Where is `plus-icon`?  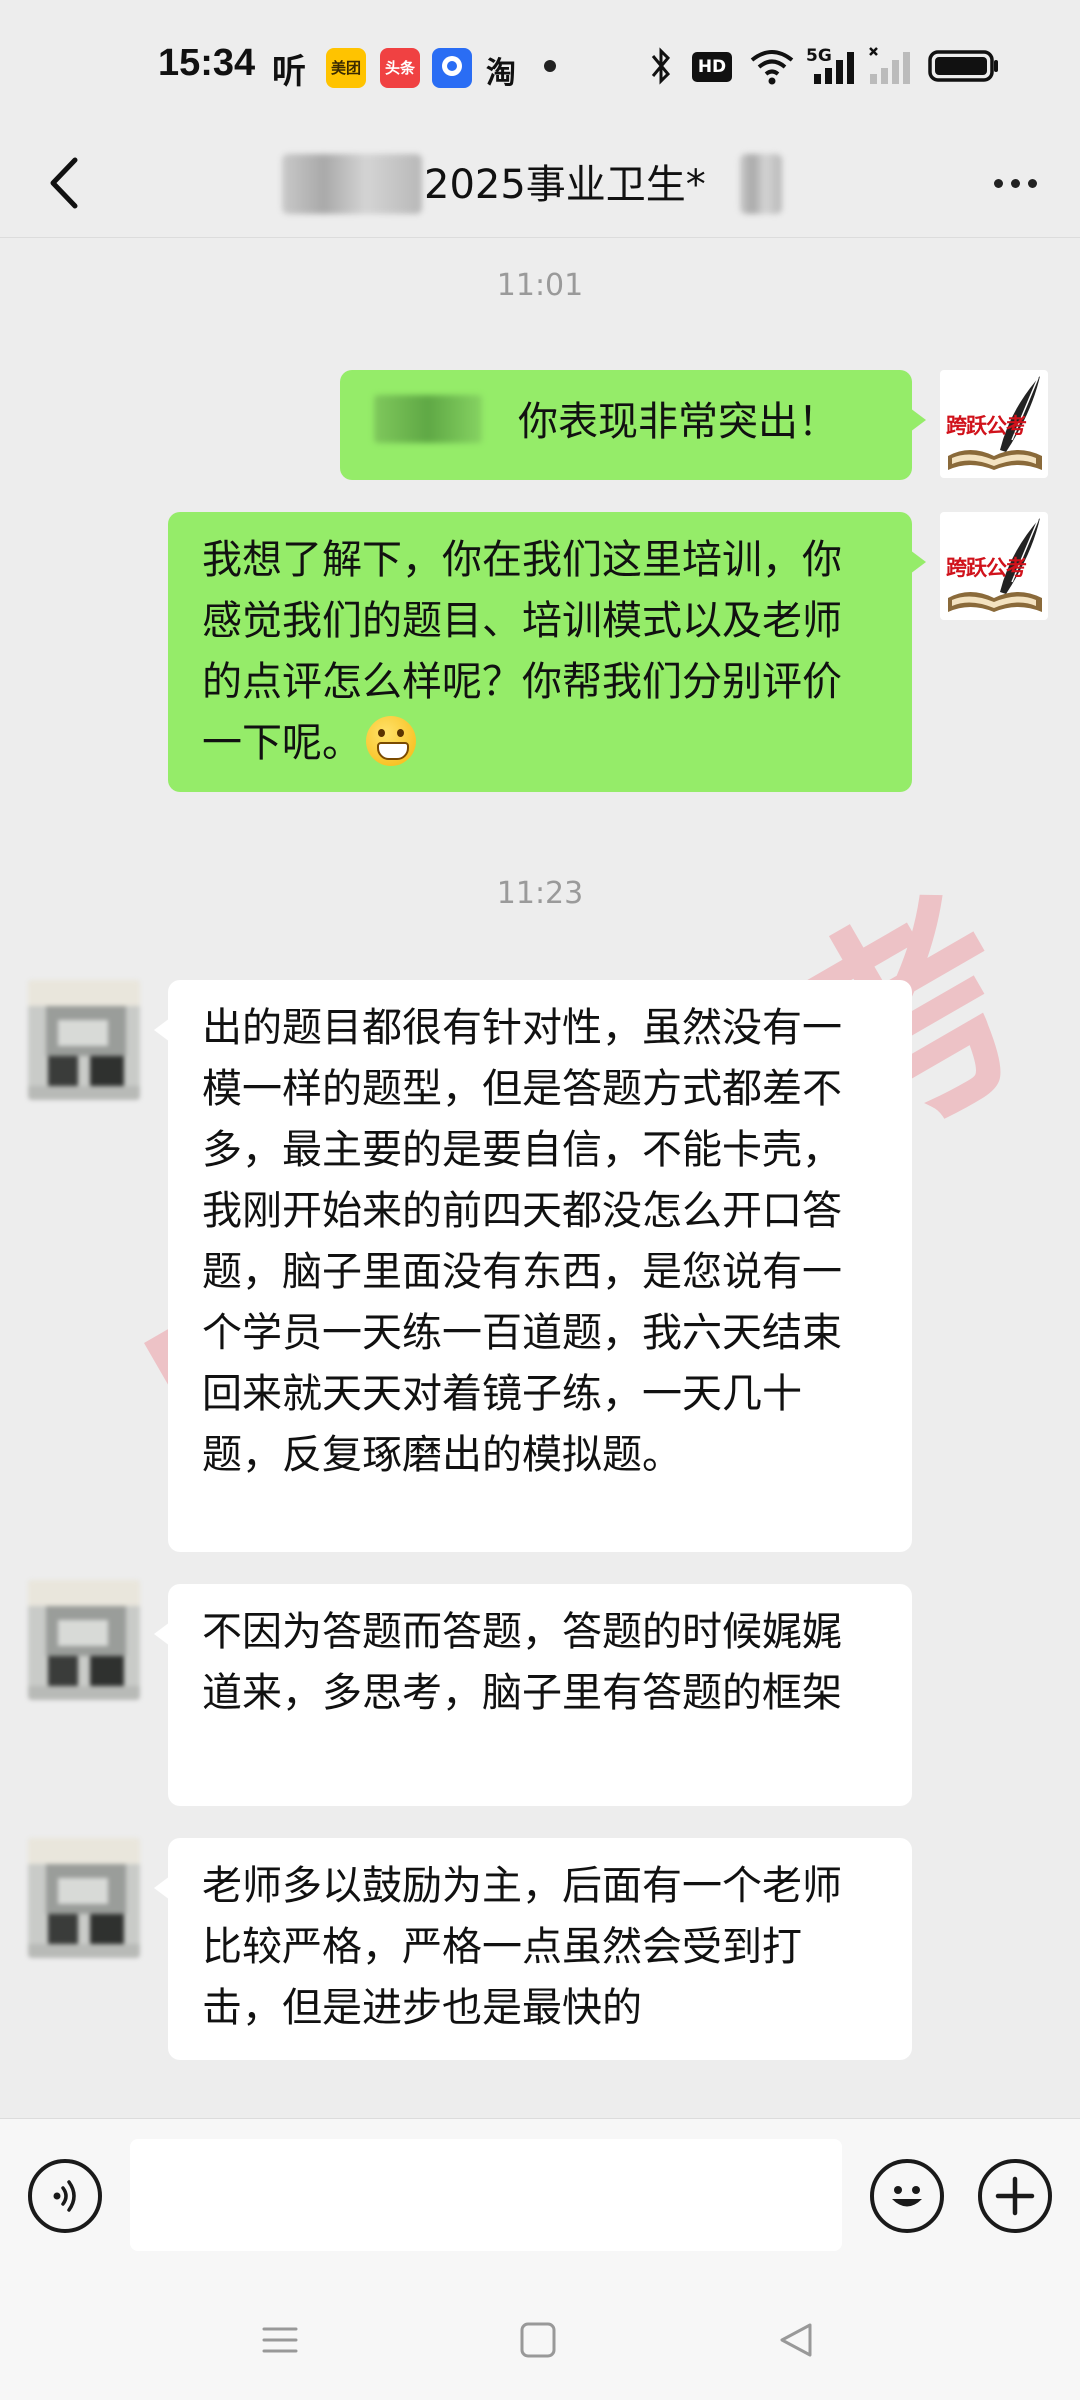 plus-icon is located at coordinates (1015, 2196).